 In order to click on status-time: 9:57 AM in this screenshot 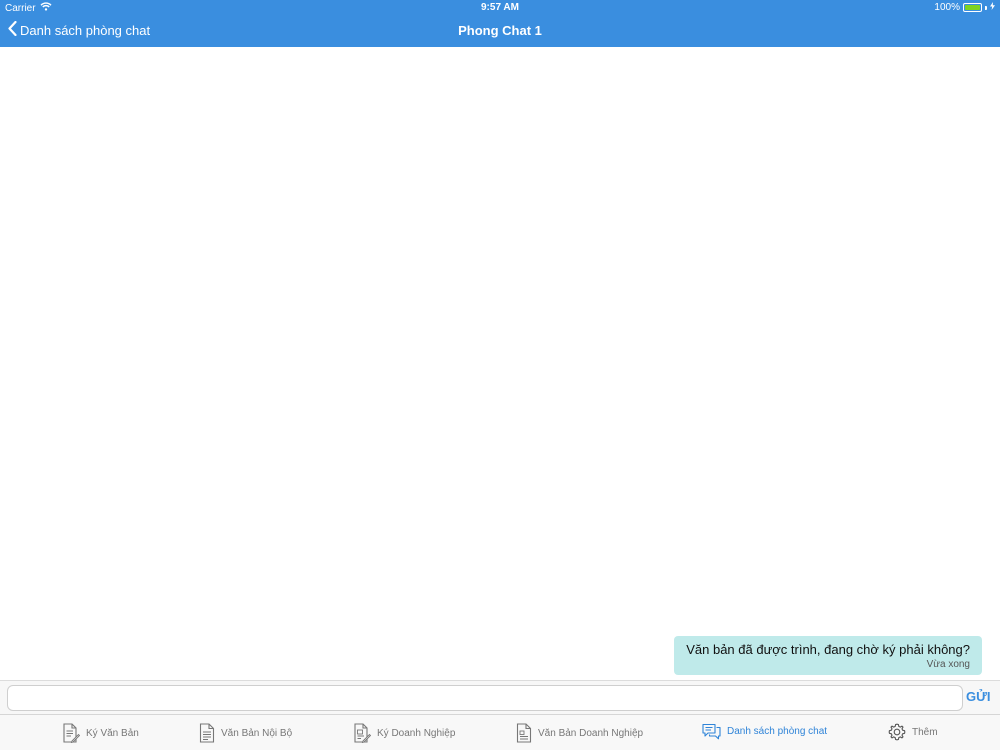, I will do `click(500, 7)`.